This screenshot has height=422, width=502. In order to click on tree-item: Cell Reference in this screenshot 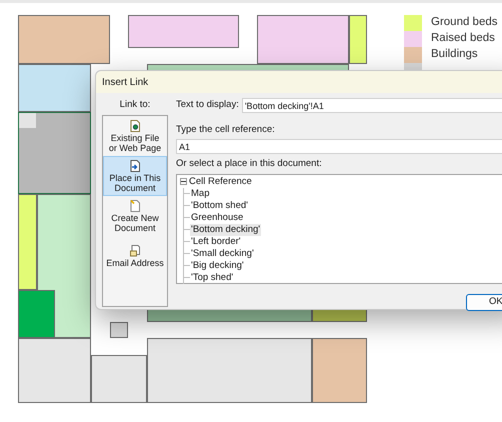, I will do `click(220, 182)`.